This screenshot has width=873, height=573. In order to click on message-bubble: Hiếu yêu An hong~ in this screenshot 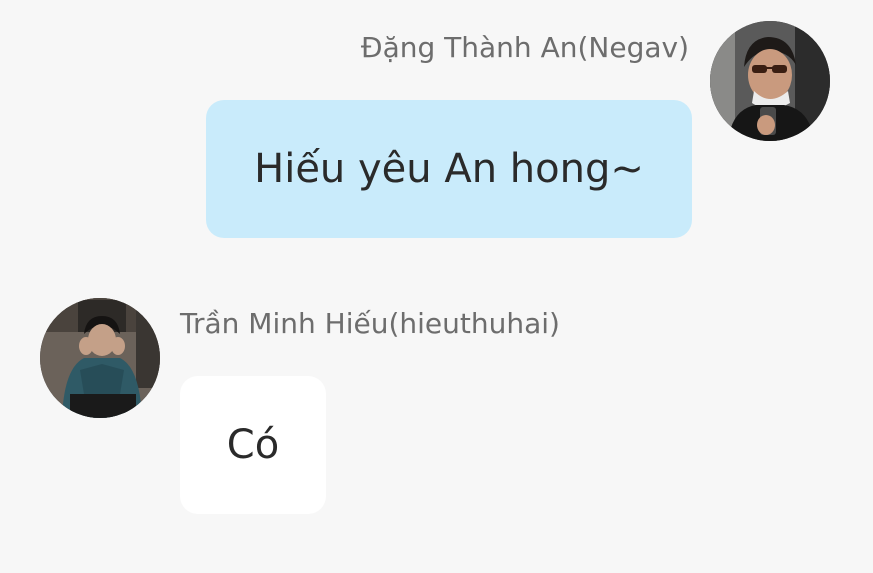, I will do `click(449, 169)`.